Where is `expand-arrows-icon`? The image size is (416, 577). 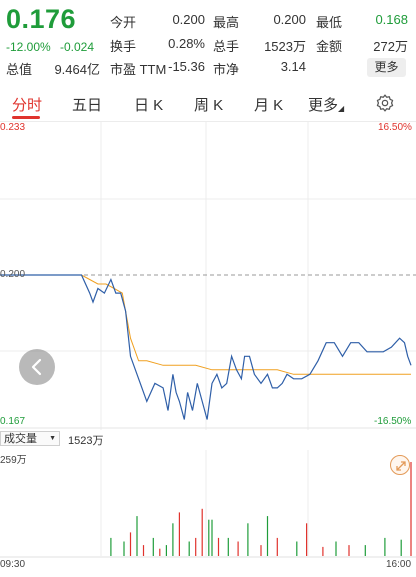 expand-arrows-icon is located at coordinates (401, 466).